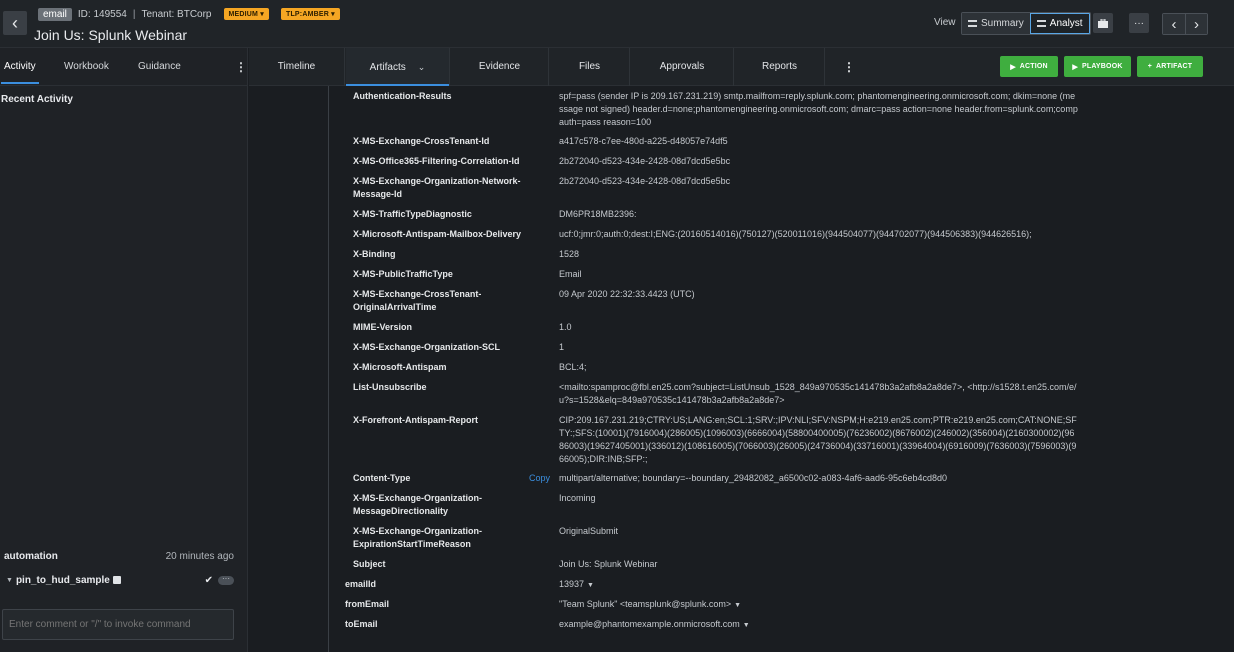 This screenshot has height=652, width=1234. What do you see at coordinates (819, 605) in the screenshot?
I see `field-value: "Team Splunk" <teamsplunk@splunk.com> ▼` at bounding box center [819, 605].